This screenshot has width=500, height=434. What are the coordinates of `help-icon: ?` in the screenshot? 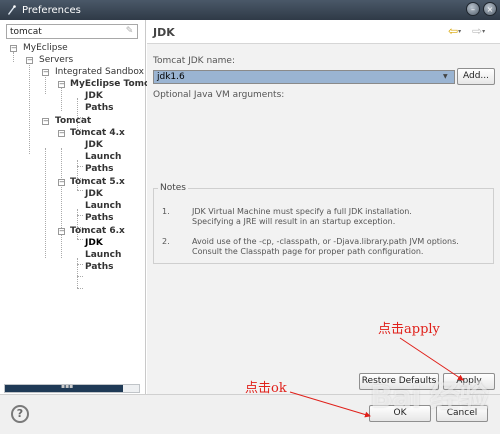 It's located at (20, 414).